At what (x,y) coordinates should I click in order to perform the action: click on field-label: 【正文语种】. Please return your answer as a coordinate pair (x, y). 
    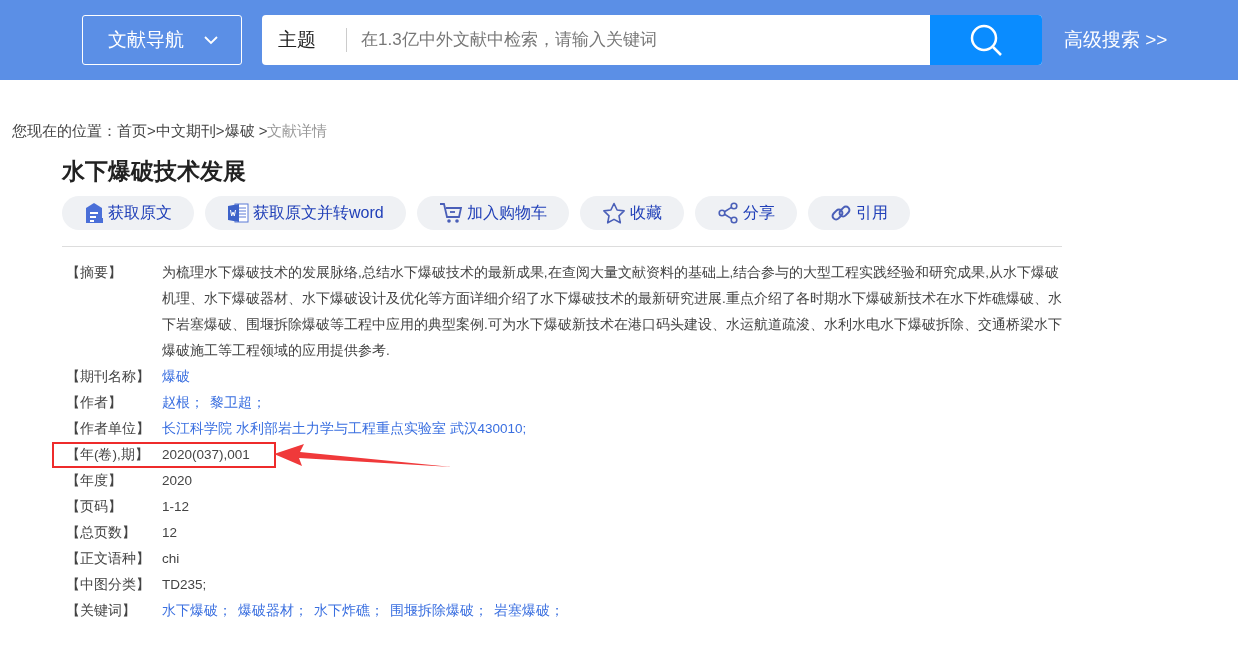
    Looking at the image, I should click on (108, 559).